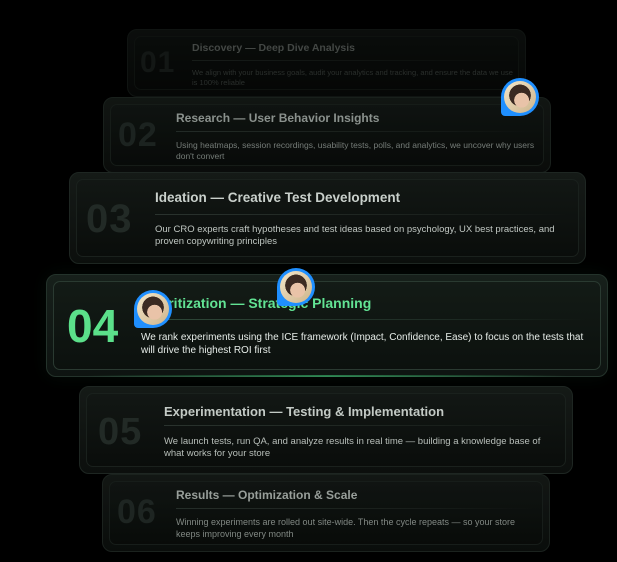  Describe the element at coordinates (256, 303) in the screenshot. I see `step-title: Prioritization — Strategic Planning` at that location.